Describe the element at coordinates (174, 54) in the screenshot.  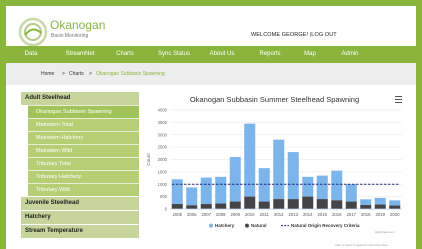
I see `nav-sync-status: Sync Status` at that location.